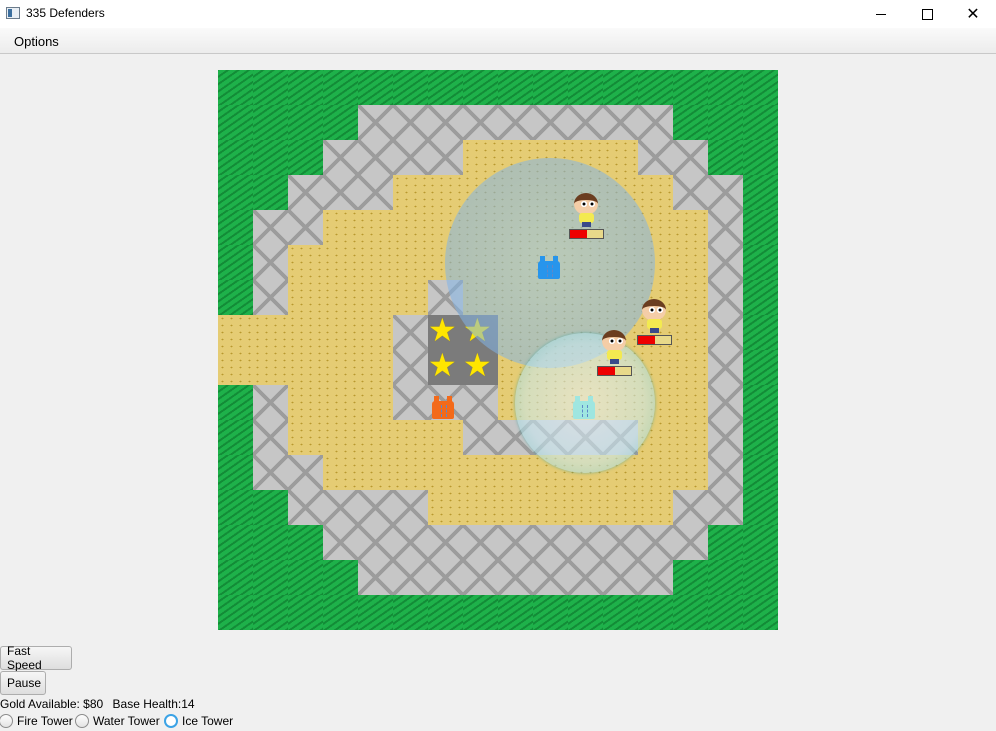 The height and width of the screenshot is (731, 996). I want to click on water-tower, so click(549, 267).